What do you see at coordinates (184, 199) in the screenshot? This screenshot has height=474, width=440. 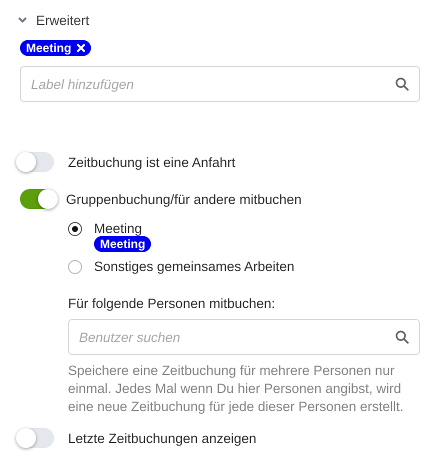 I see `toggle-label: Gruppenbuchung/für andere mitbuchen` at bounding box center [184, 199].